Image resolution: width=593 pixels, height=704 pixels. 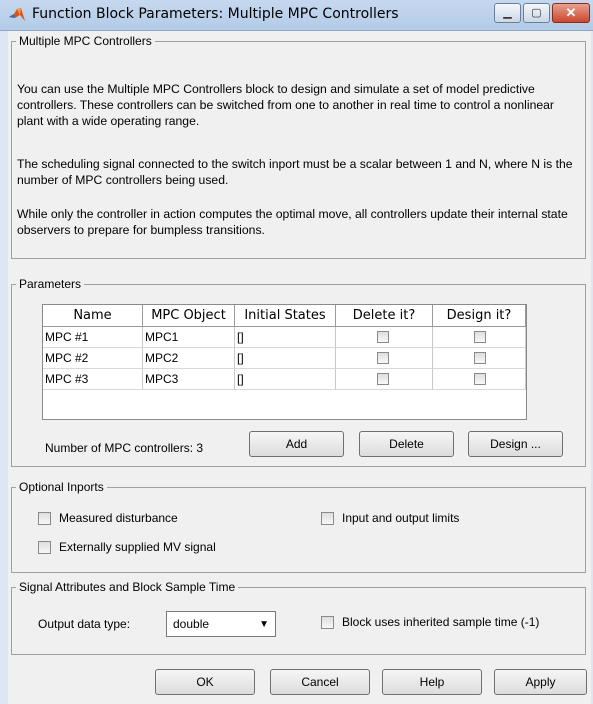 What do you see at coordinates (401, 518) in the screenshot?
I see `io-limits-label: Input and output limits` at bounding box center [401, 518].